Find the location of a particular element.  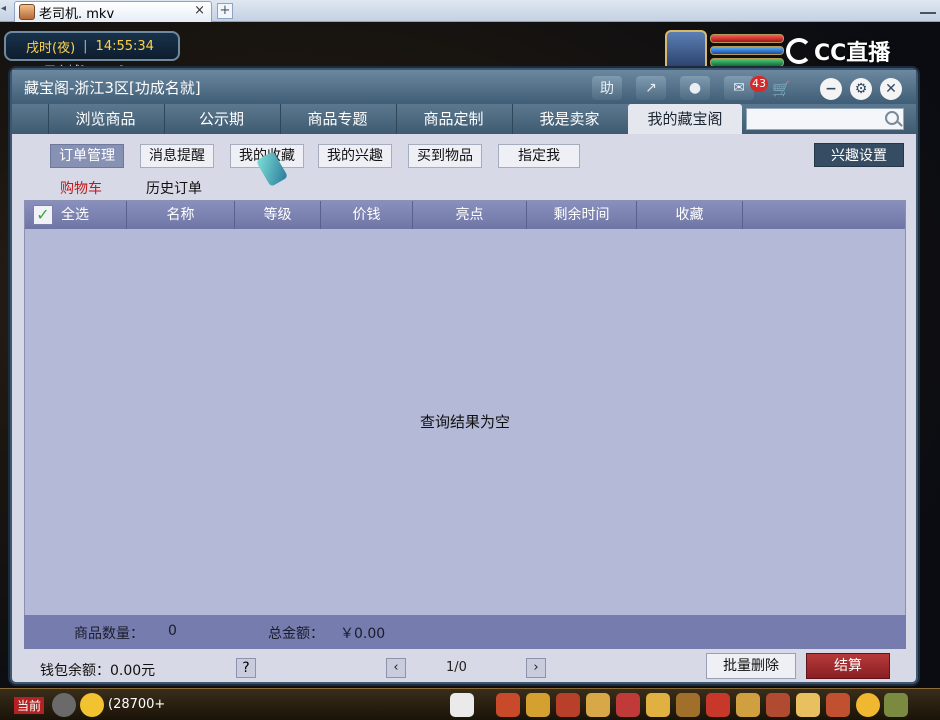

subtab-purchased: 买到物品 is located at coordinates (445, 156).